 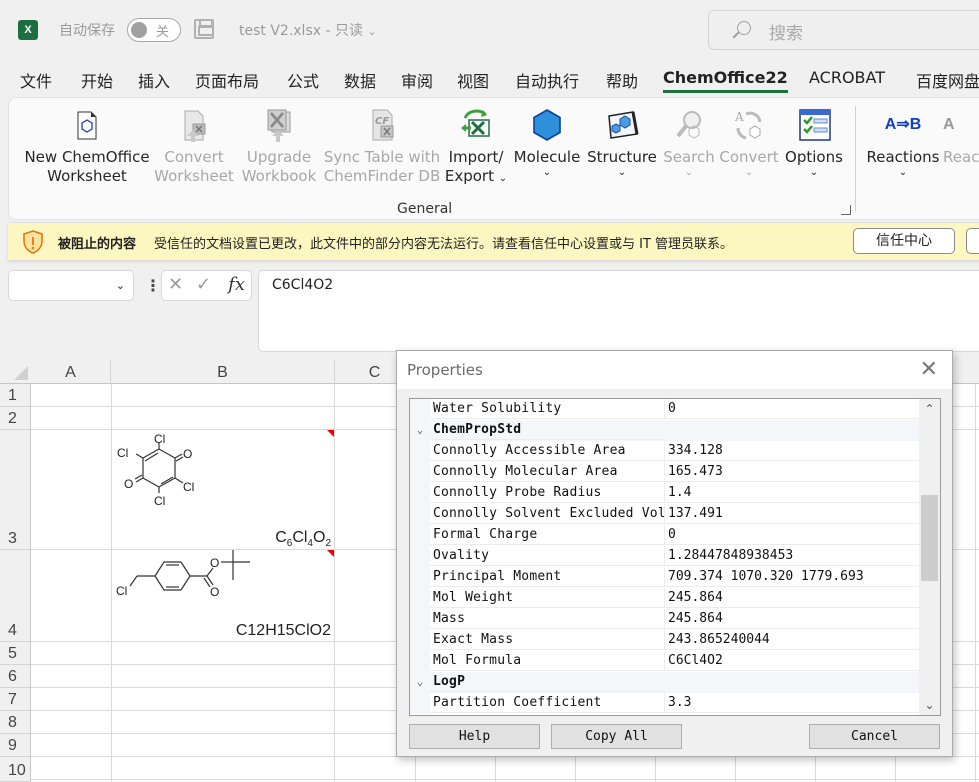 What do you see at coordinates (547, 157) in the screenshot?
I see `button-label: Molecule` at bounding box center [547, 157].